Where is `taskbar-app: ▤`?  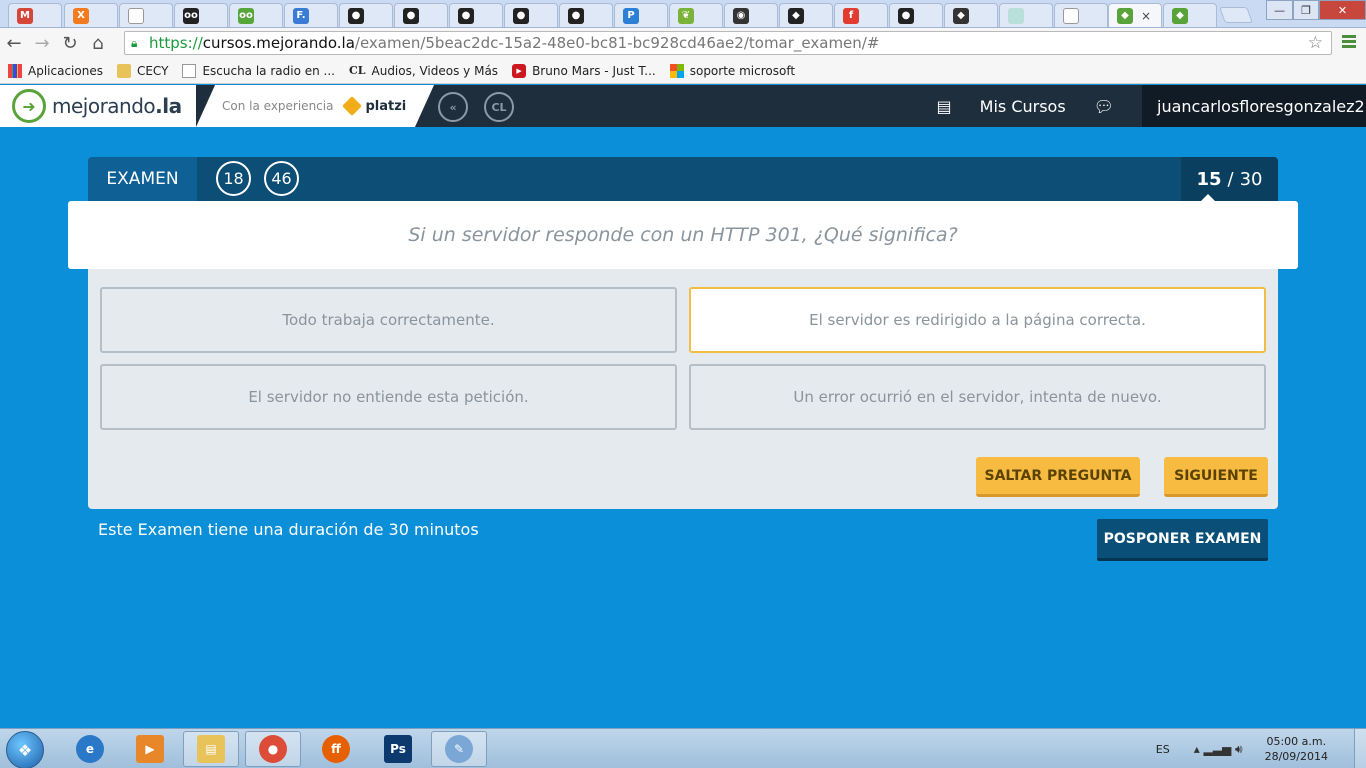
taskbar-app: ▤ is located at coordinates (211, 749).